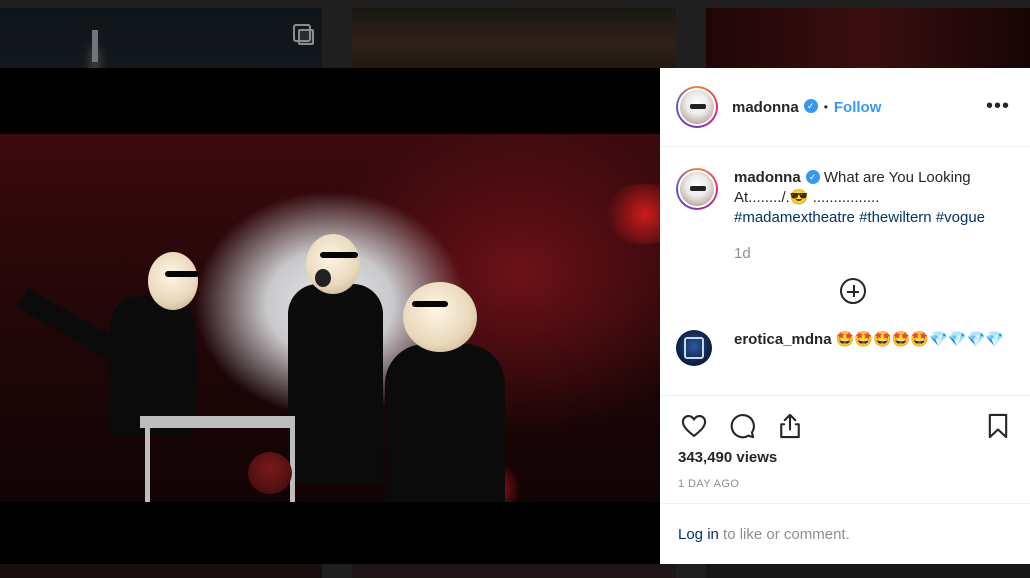  Describe the element at coordinates (794, 217) in the screenshot. I see `hashtag-link: #madamextheatre` at that location.